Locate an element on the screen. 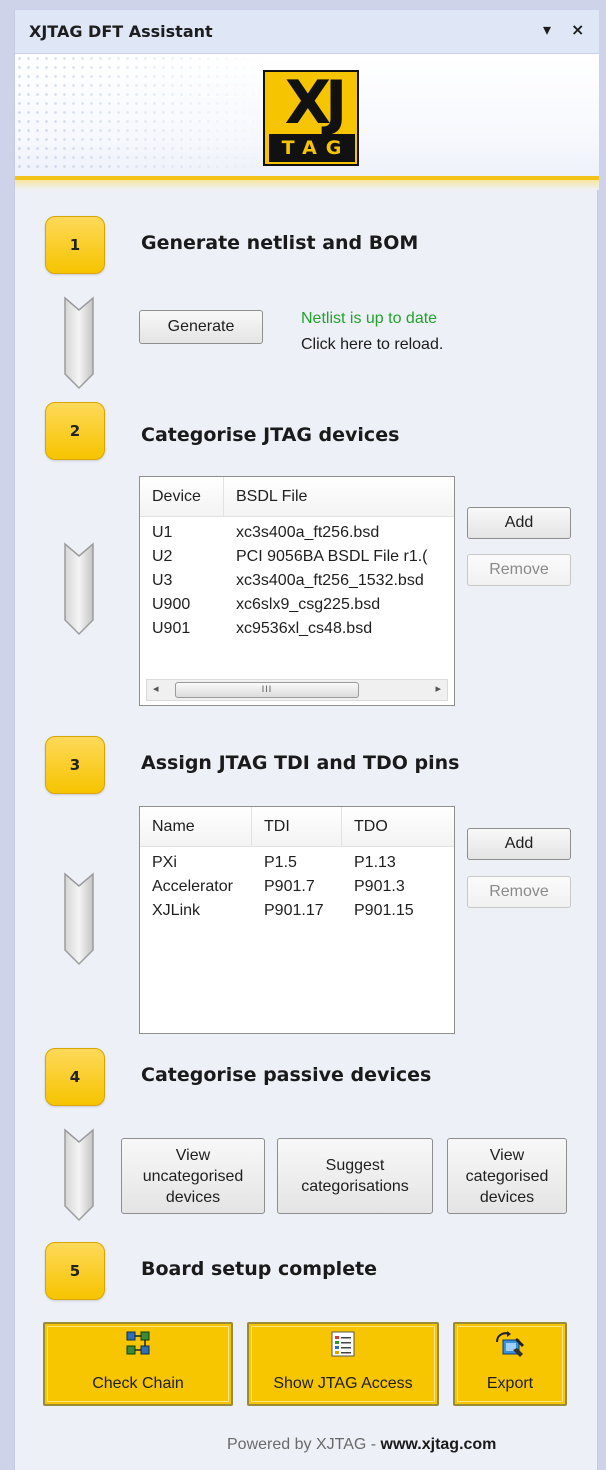 The height and width of the screenshot is (1470, 606). button-label-line: categorised is located at coordinates (507, 1176).